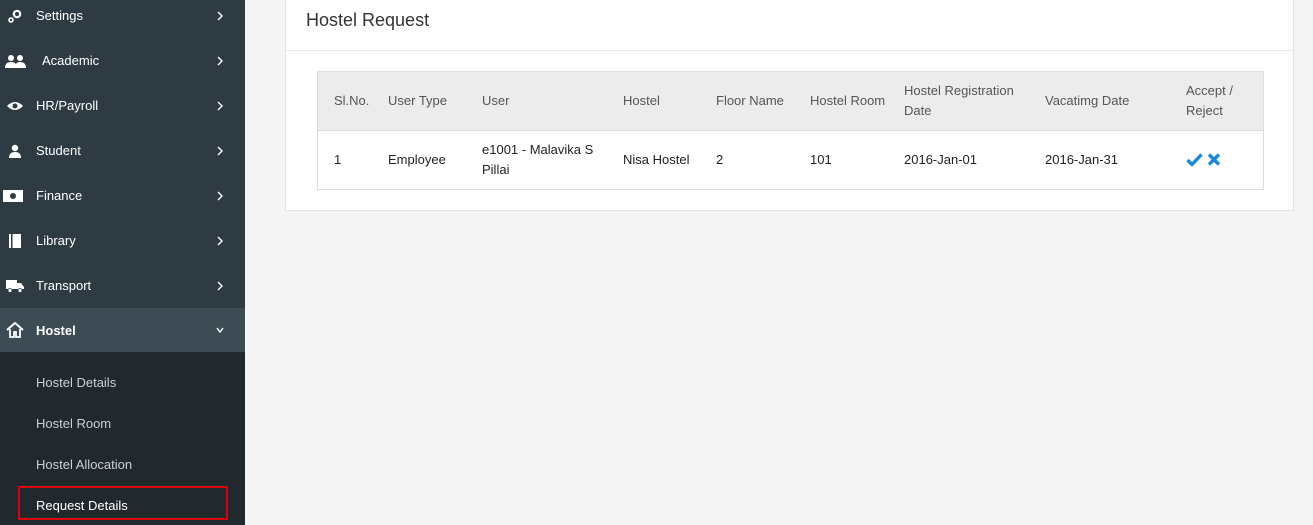  I want to click on sidebar-item-label: HR/Payroll, so click(67, 105).